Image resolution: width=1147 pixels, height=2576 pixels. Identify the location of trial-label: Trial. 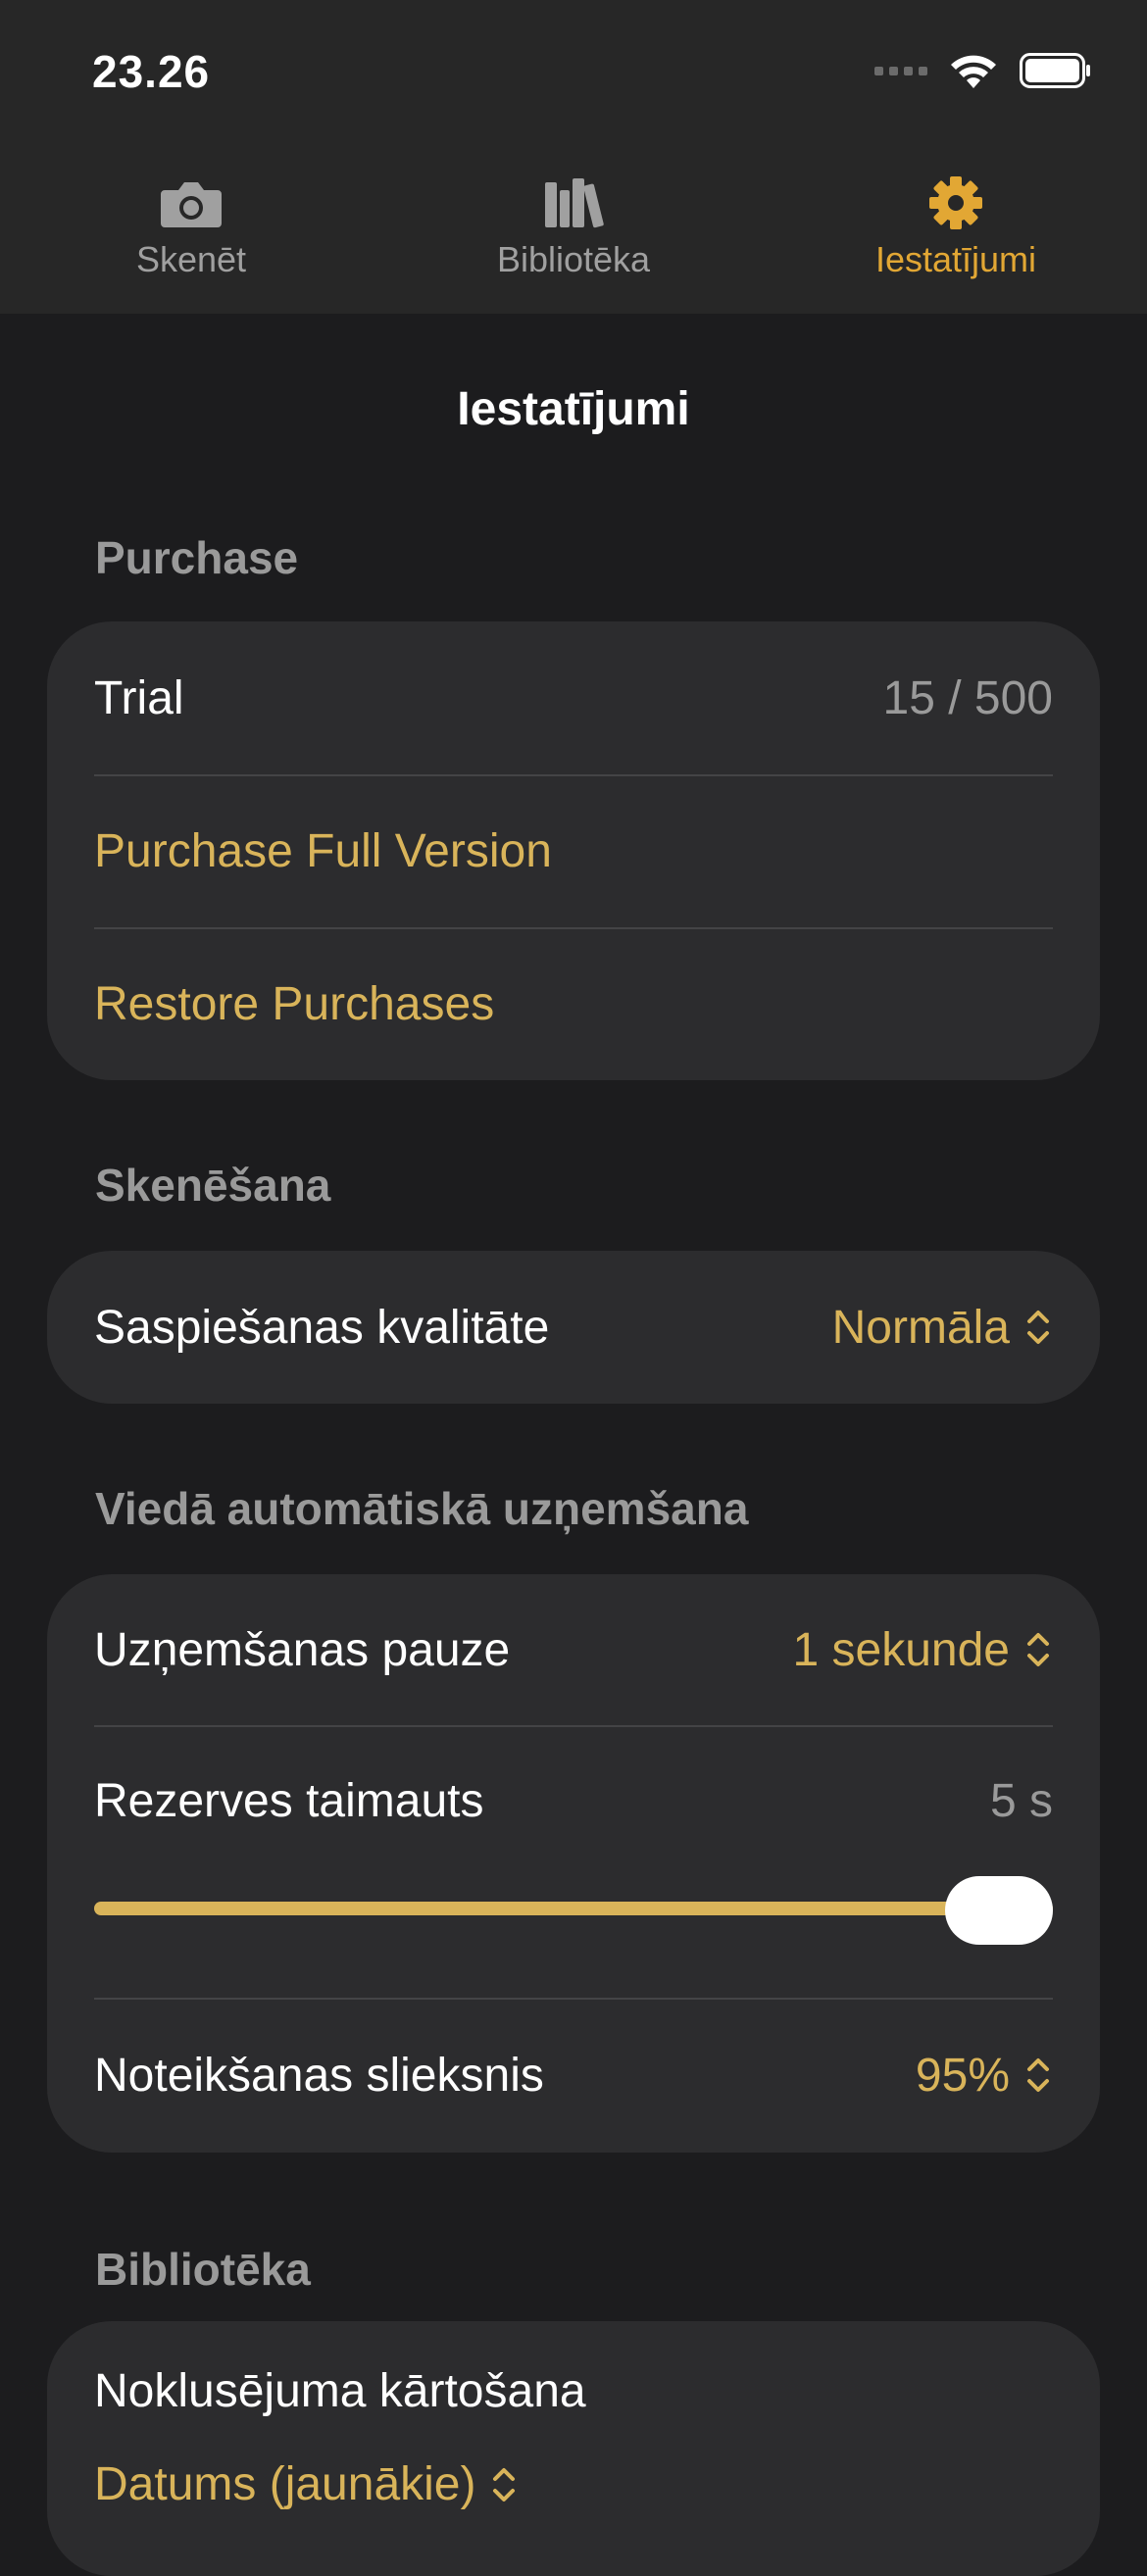
(139, 697).